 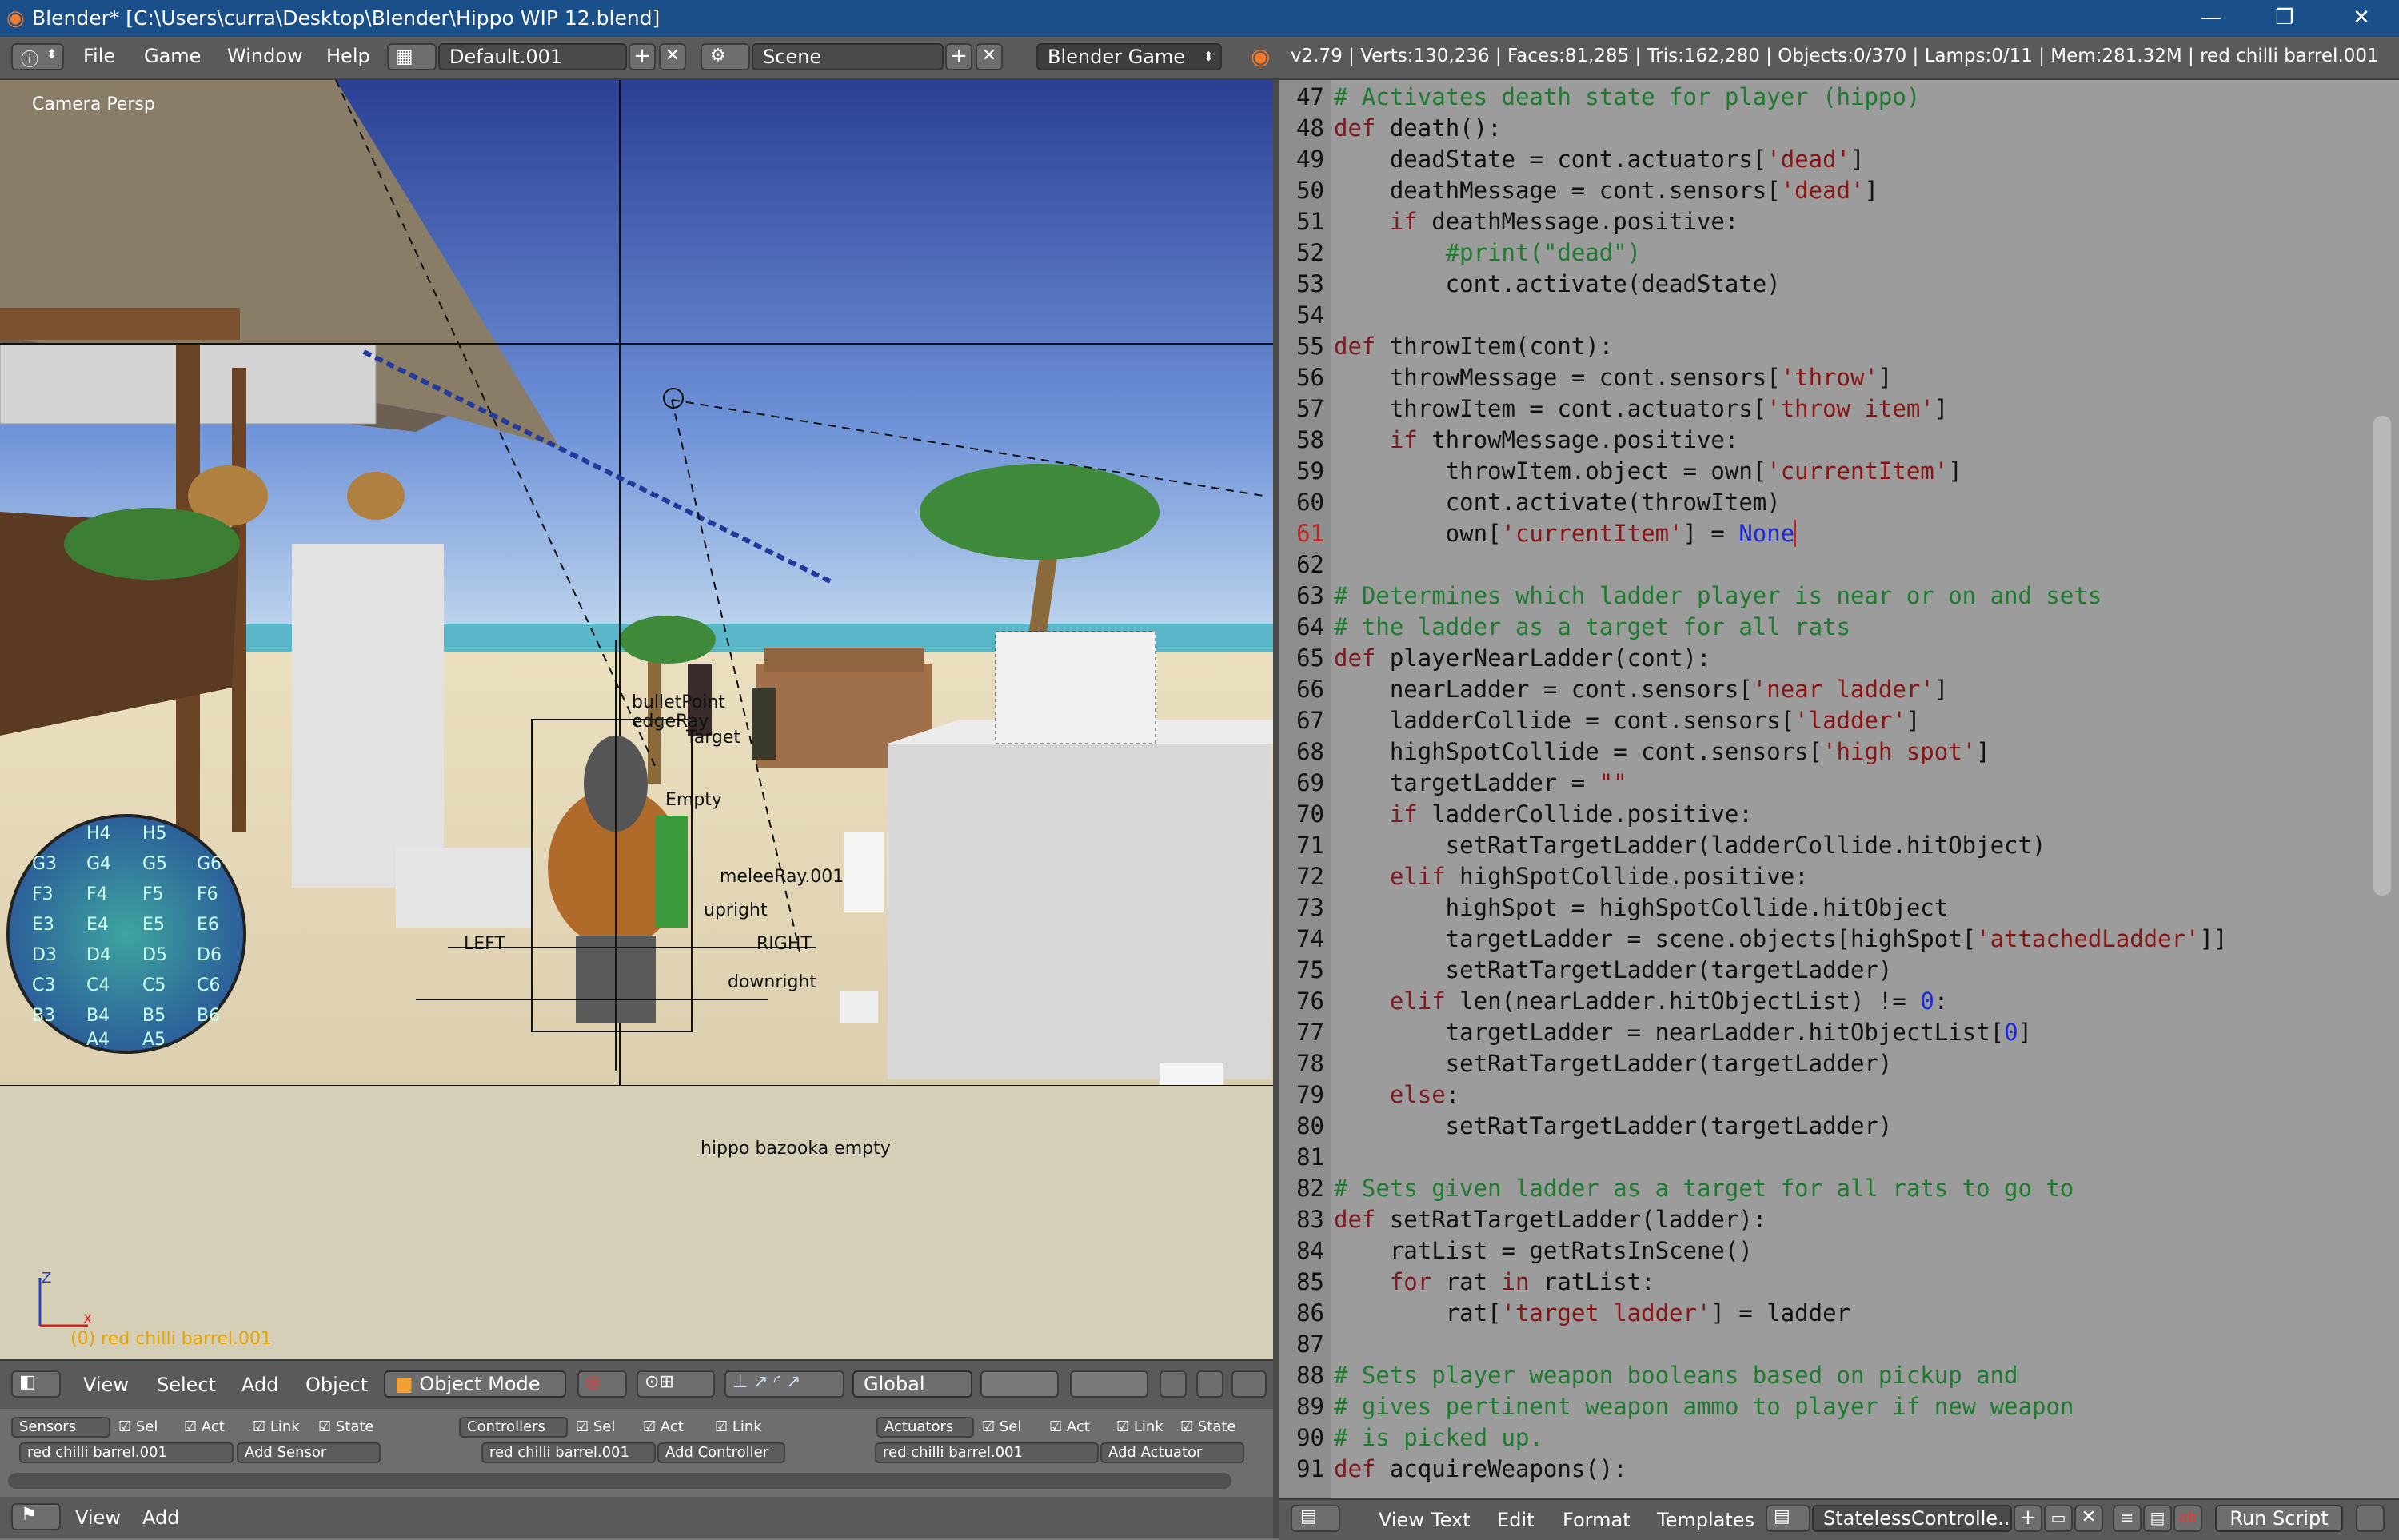 I want to click on actuators-dropdown: Actuators, so click(x=925, y=1427).